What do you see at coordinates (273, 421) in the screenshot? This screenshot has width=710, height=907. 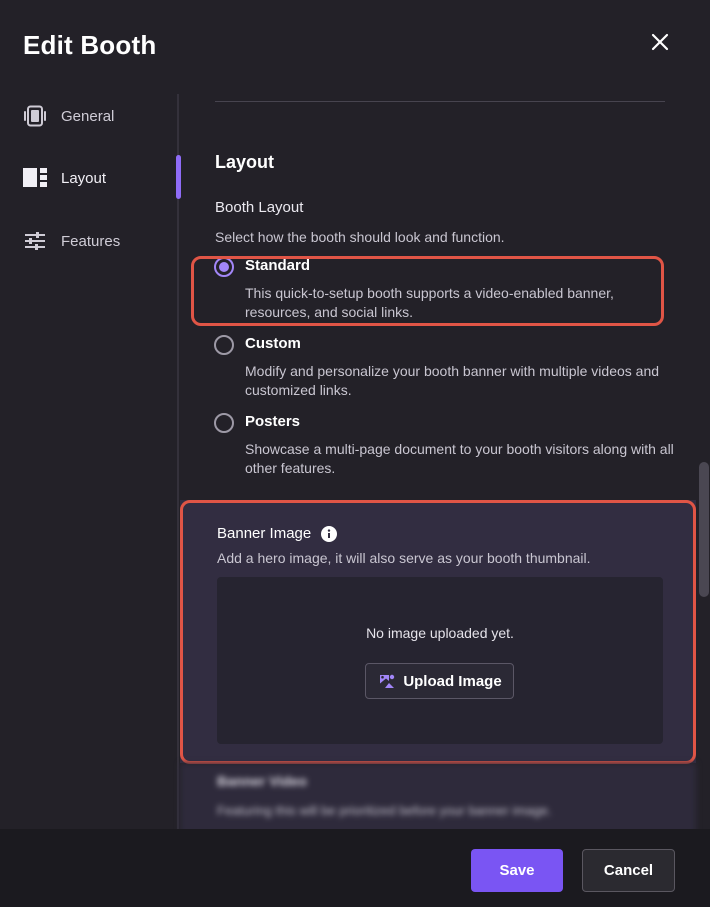 I see `option-title: Posters` at bounding box center [273, 421].